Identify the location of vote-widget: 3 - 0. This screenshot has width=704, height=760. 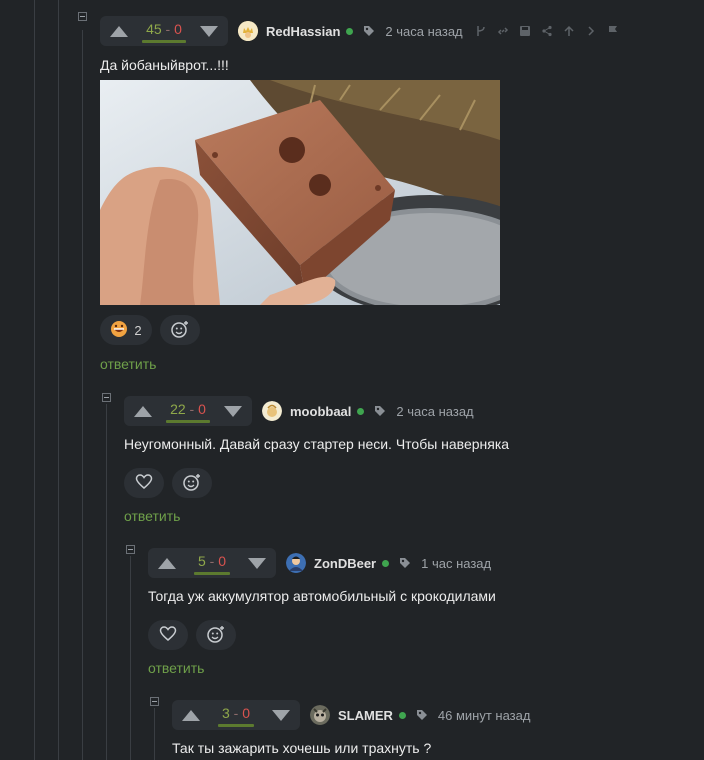
(236, 715).